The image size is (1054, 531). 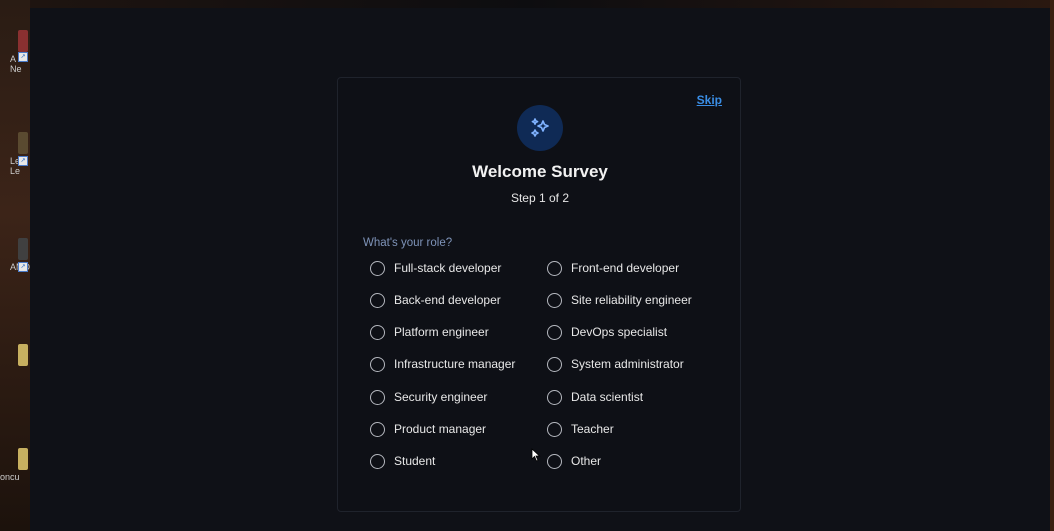 What do you see at coordinates (15, 171) in the screenshot?
I see `desktop-shortcut-label: Le` at bounding box center [15, 171].